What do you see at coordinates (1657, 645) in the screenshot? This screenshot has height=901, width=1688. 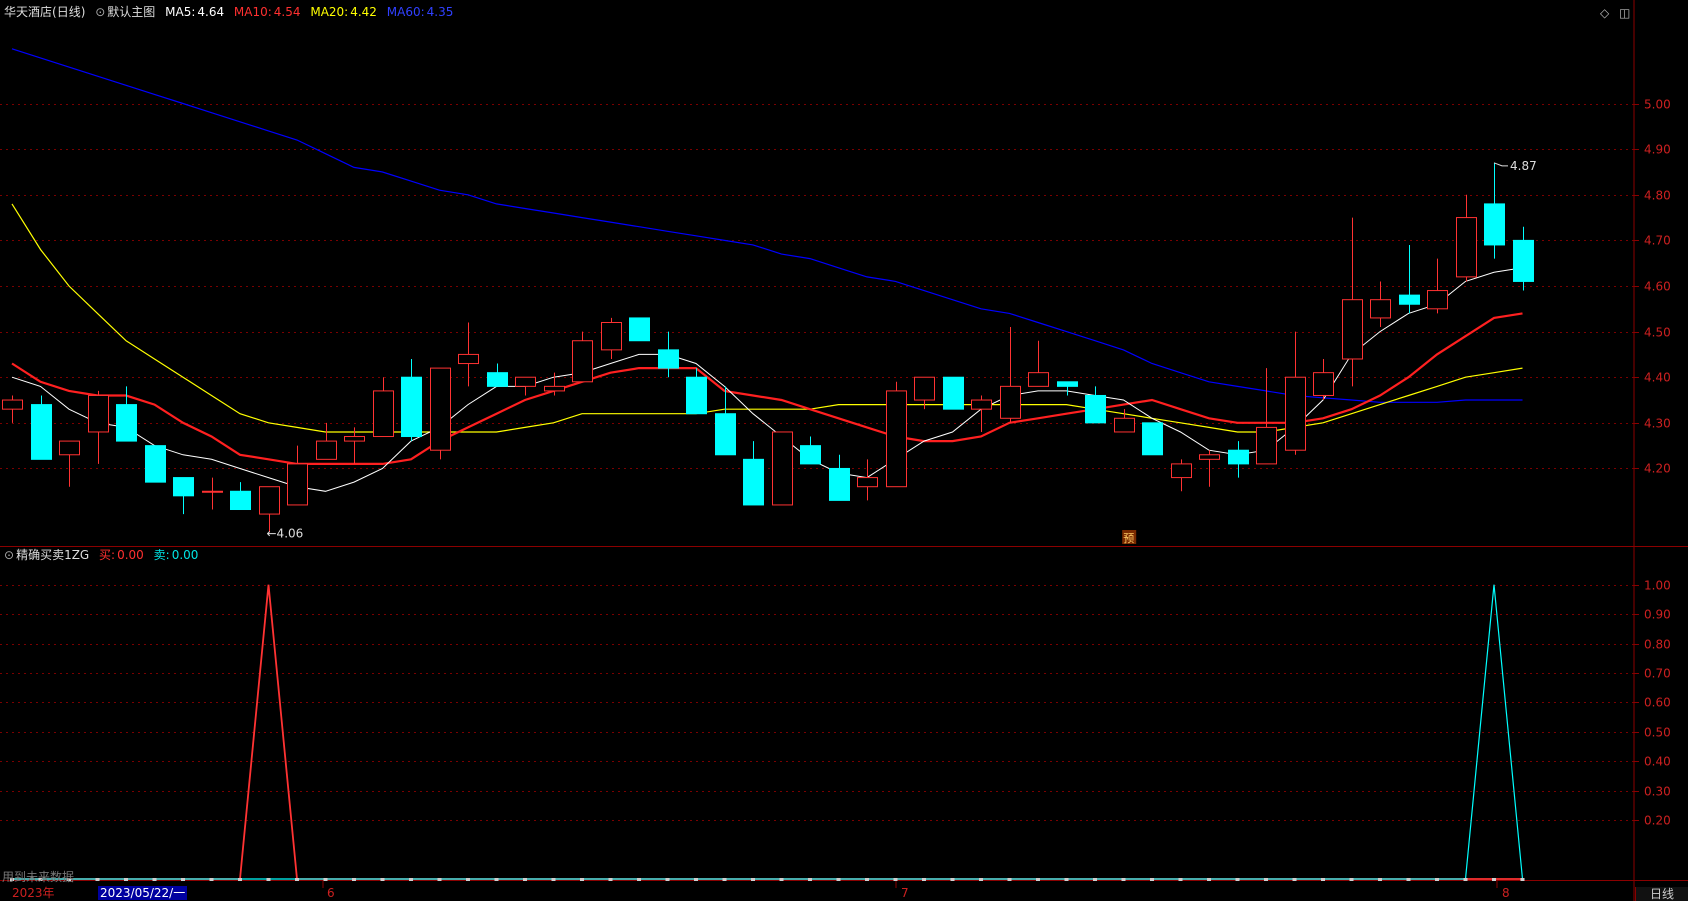 I see `indicator-y-tick-label: 0.80` at bounding box center [1657, 645].